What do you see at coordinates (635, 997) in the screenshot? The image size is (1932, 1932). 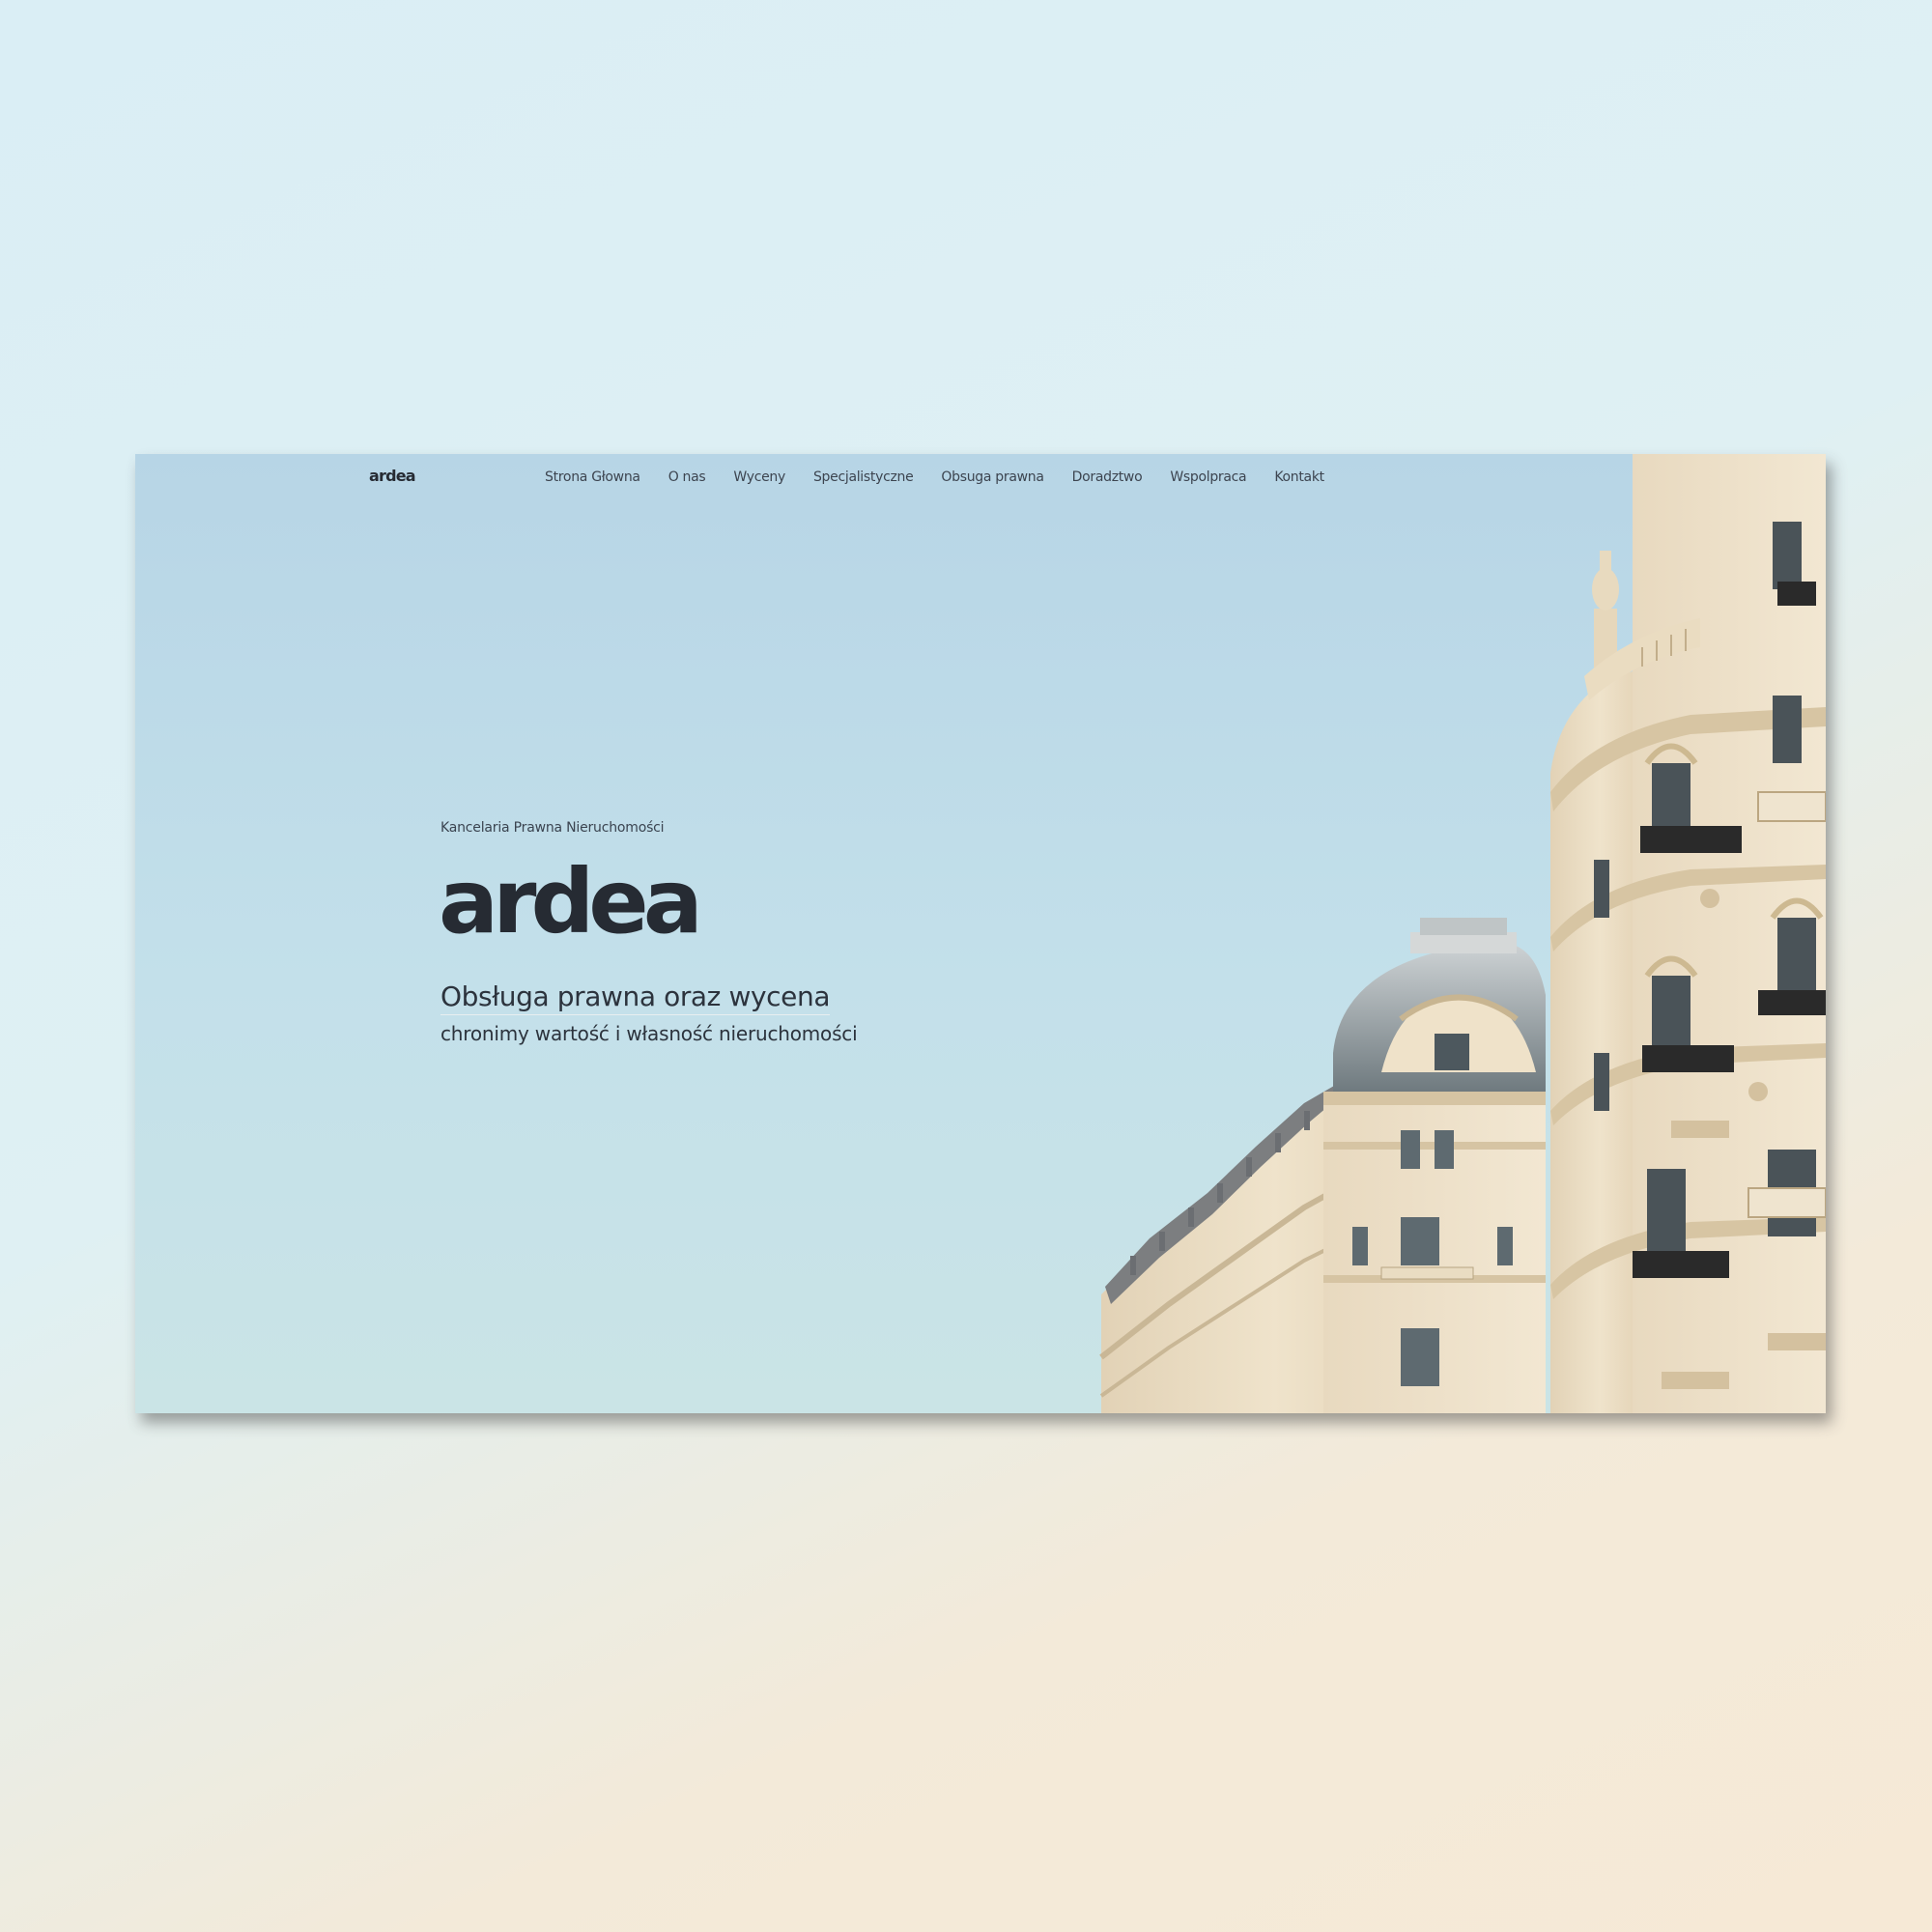 I see `hero-title: Obsługa prawna oraz wycena` at bounding box center [635, 997].